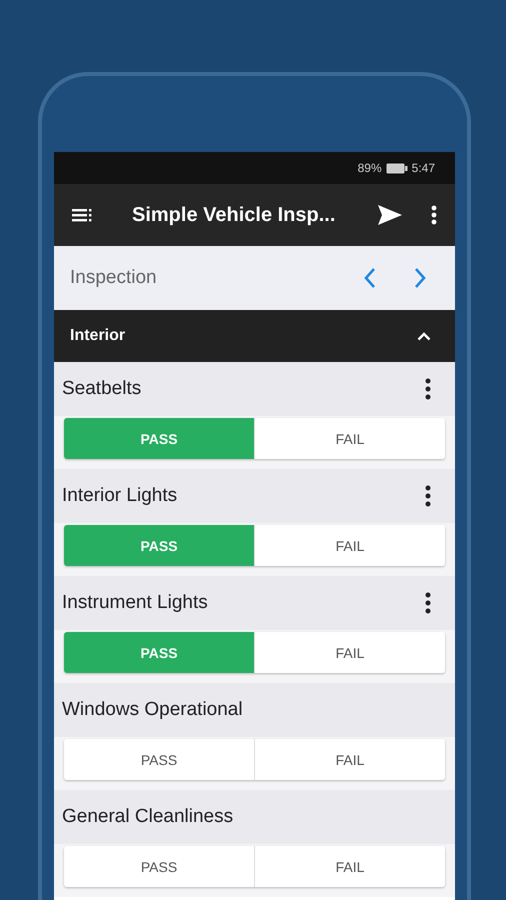  I want to click on section-title: Interior, so click(98, 336).